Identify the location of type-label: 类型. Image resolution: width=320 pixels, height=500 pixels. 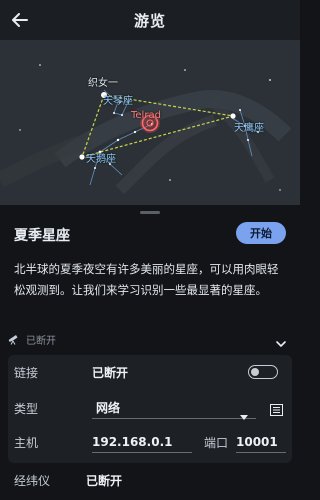
(26, 408).